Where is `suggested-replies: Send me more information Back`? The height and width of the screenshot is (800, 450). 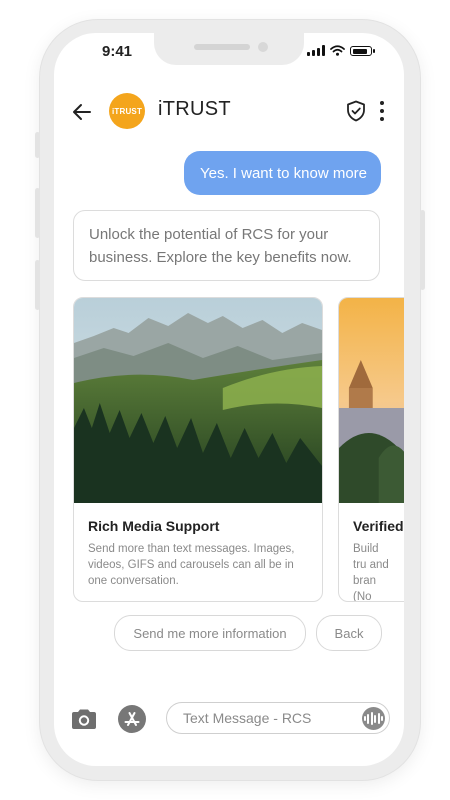
suggested-replies: Send me more information Back is located at coordinates (229, 633).